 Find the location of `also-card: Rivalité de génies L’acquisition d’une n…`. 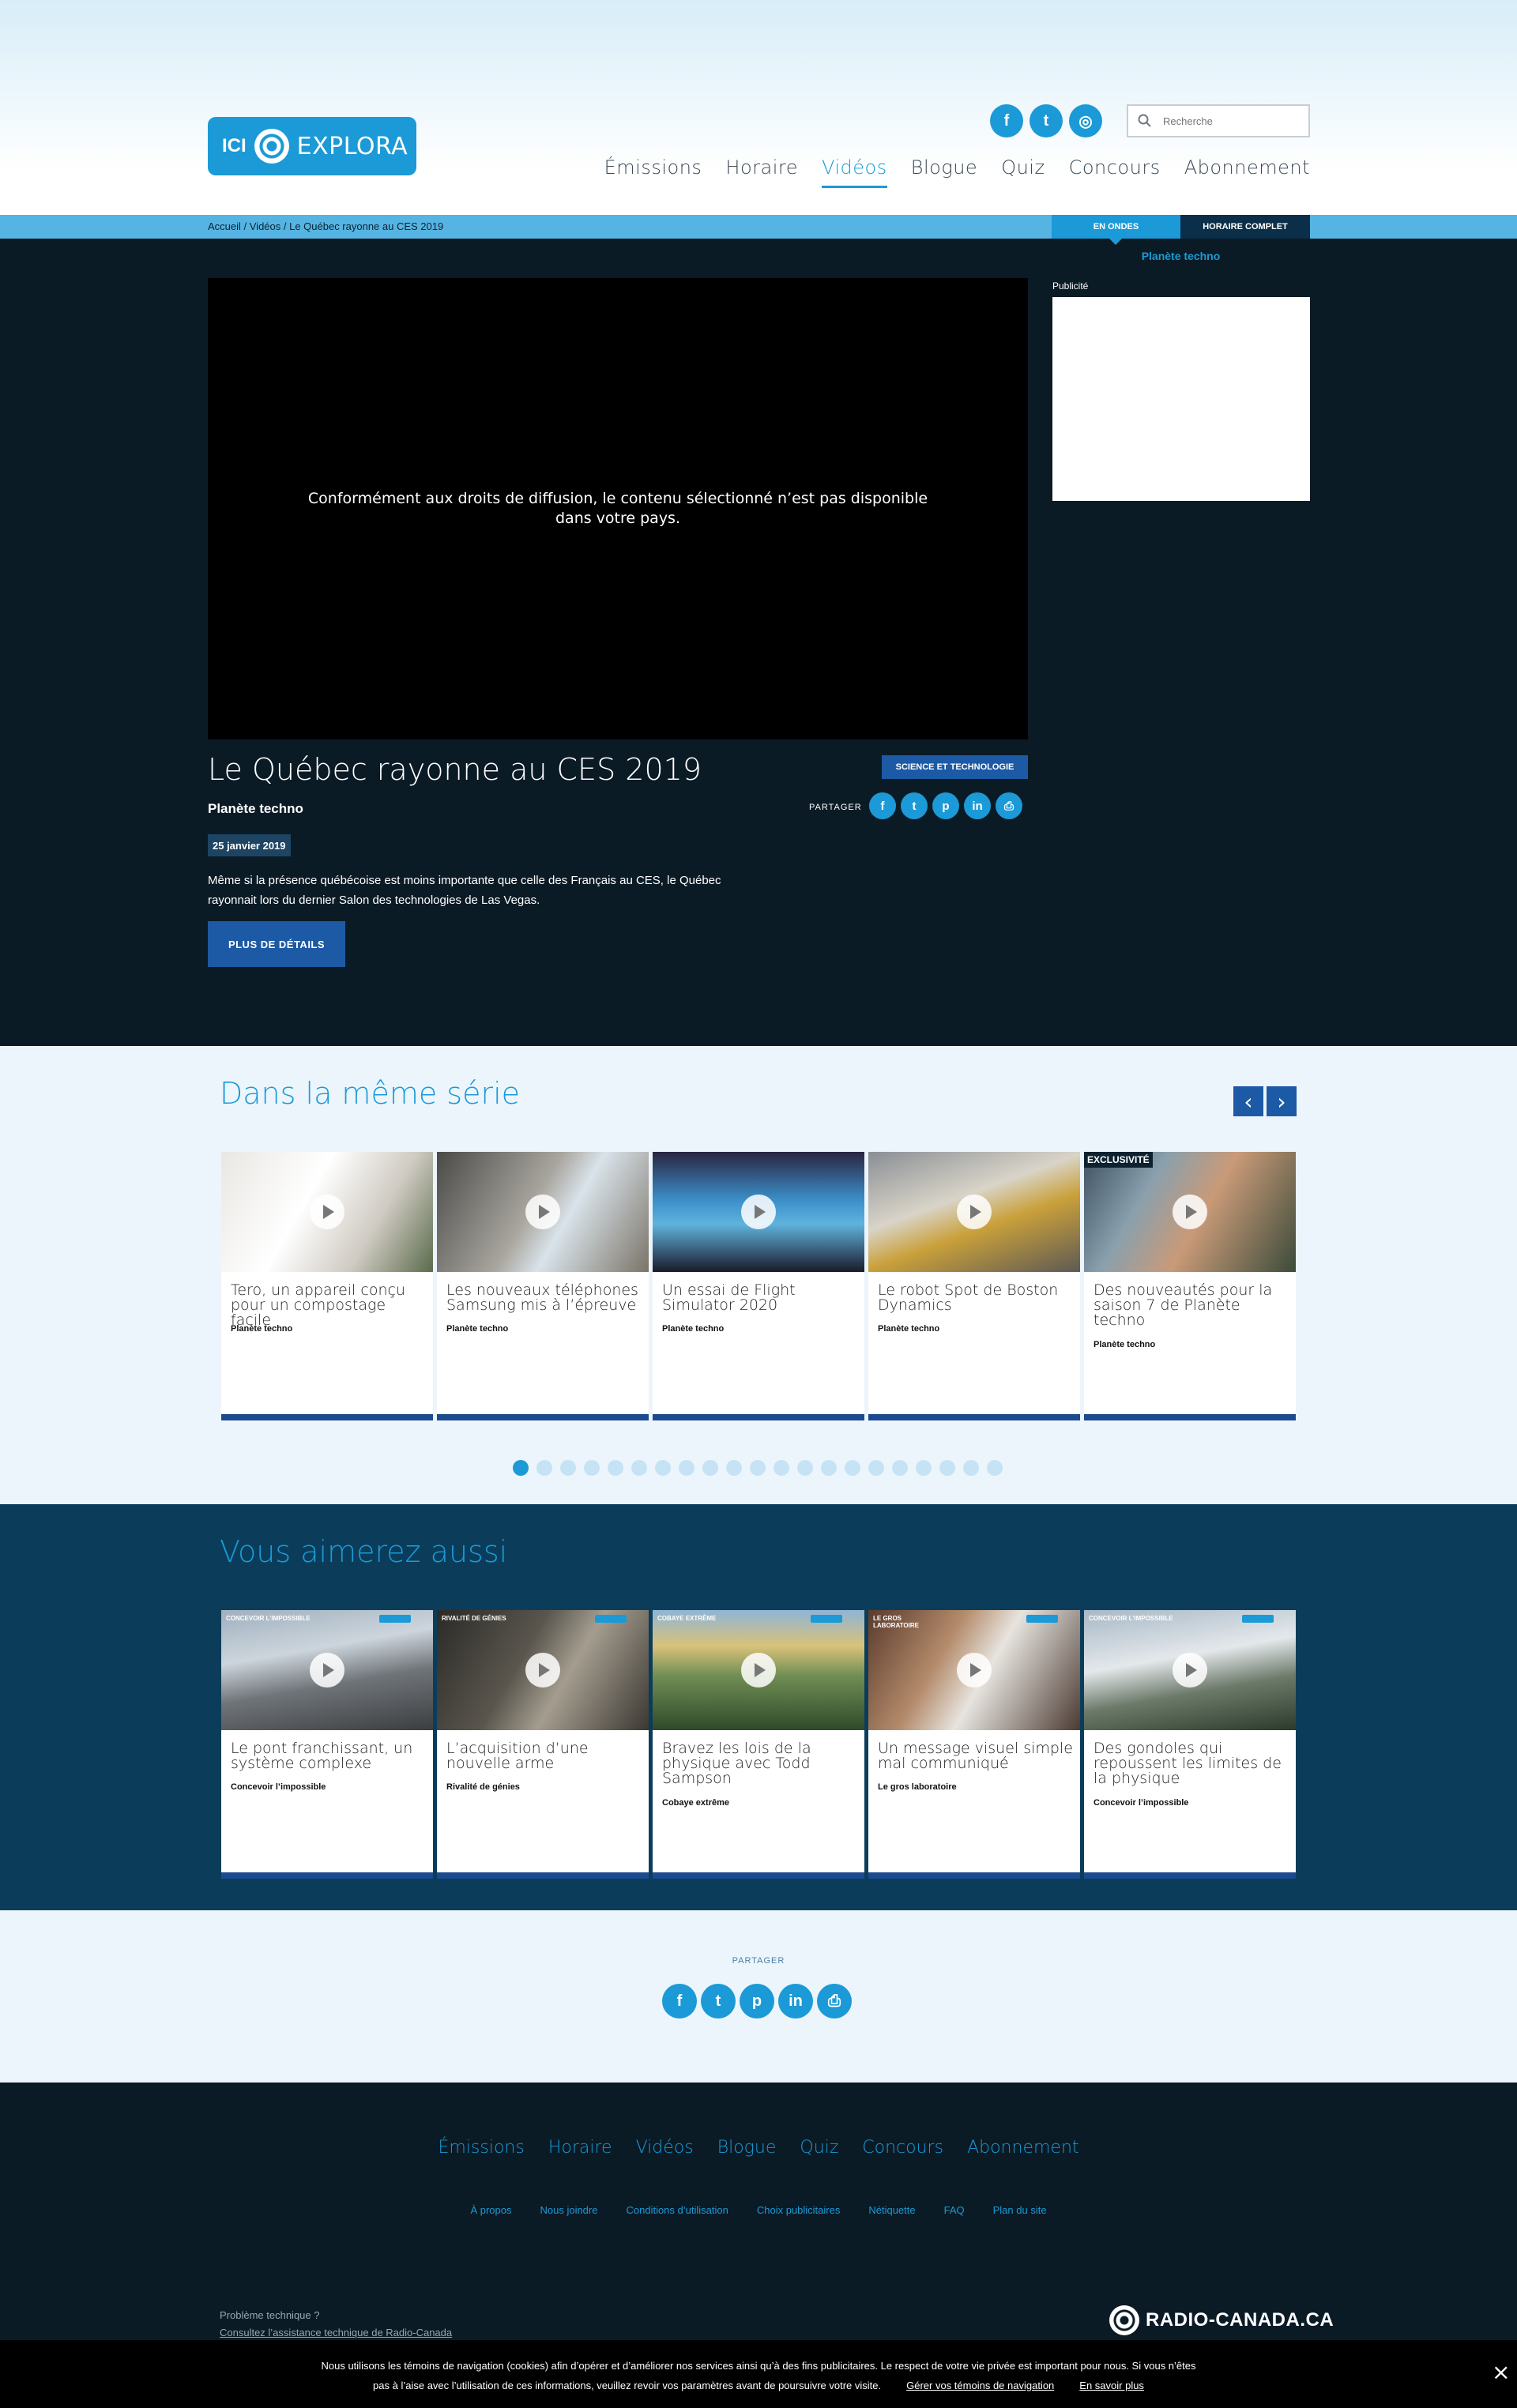

also-card: Rivalité de génies L’acquisition d’une n… is located at coordinates (543, 1744).